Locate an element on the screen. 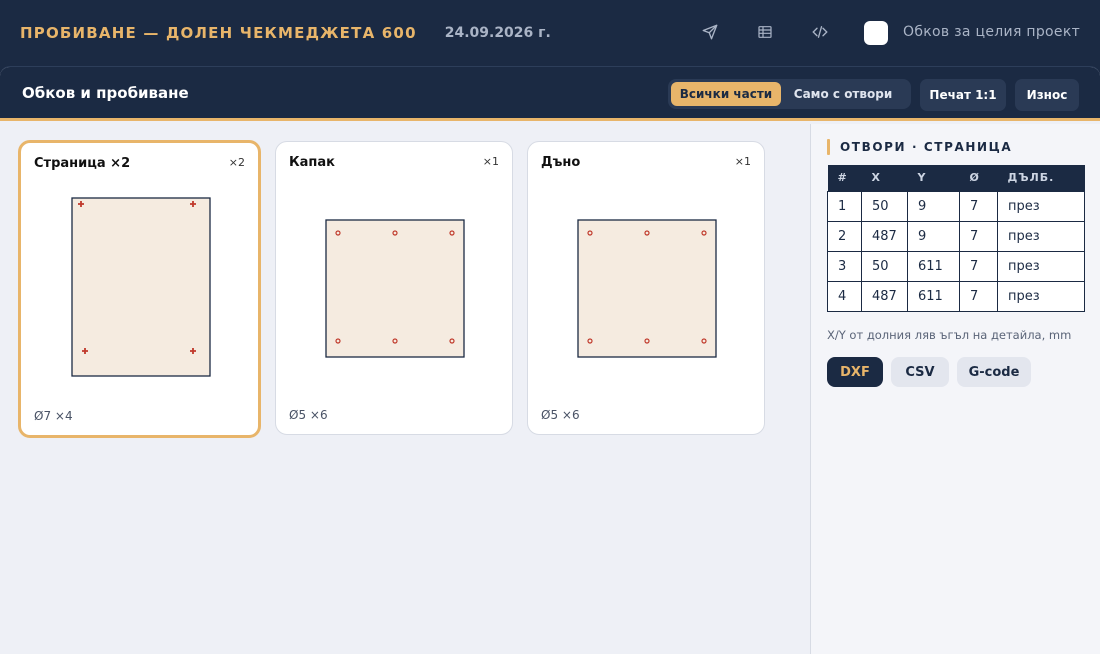 This screenshot has width=1100, height=654. export-dxf-button: DXF is located at coordinates (855, 372).